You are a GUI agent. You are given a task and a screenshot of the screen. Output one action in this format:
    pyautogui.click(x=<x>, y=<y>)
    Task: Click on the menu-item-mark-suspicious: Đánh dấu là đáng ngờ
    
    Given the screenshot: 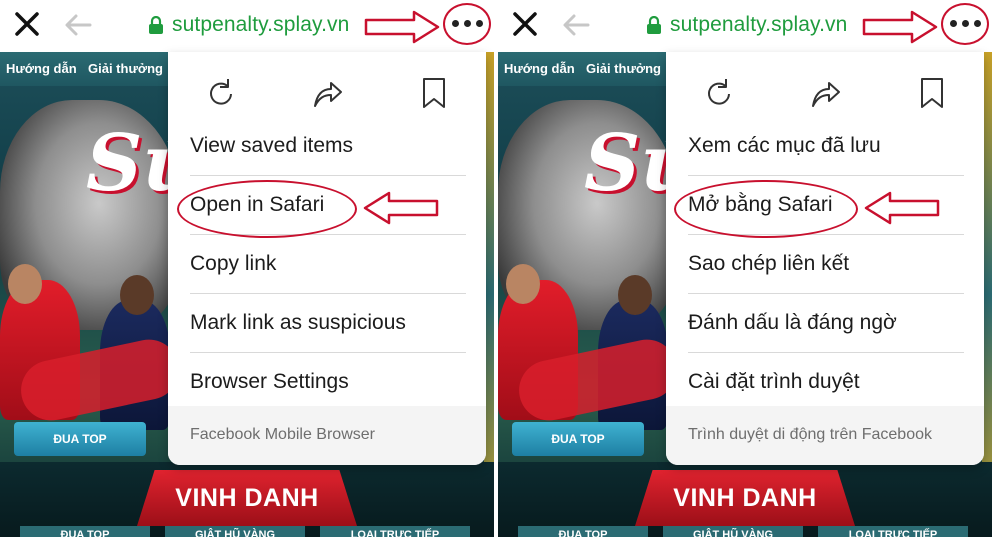 What is the action you would take?
    pyautogui.click(x=826, y=323)
    